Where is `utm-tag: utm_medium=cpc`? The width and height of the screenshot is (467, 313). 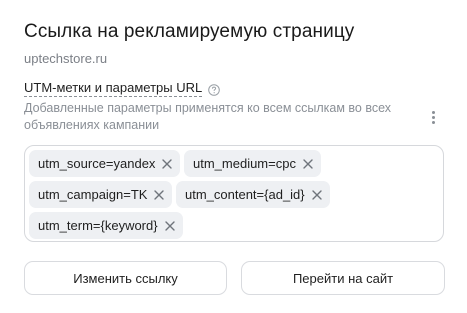
utm-tag: utm_medium=cpc is located at coordinates (252, 163).